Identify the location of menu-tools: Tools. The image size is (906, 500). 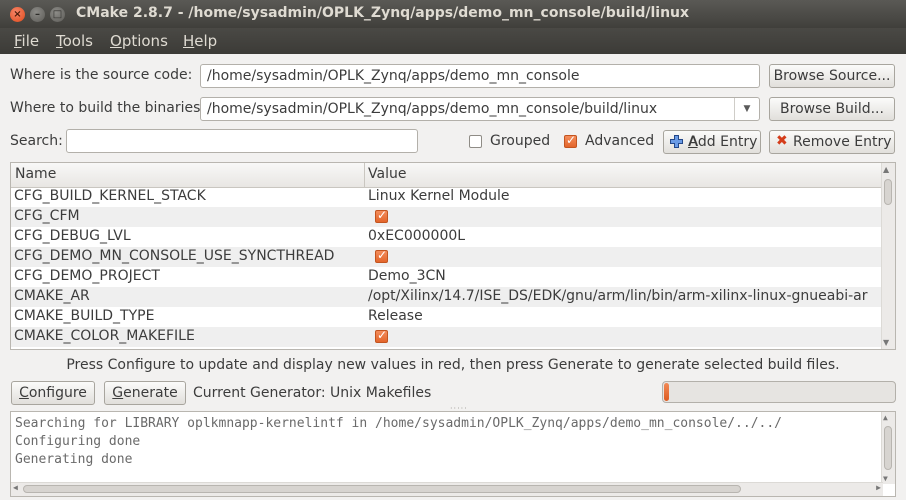
(74, 41).